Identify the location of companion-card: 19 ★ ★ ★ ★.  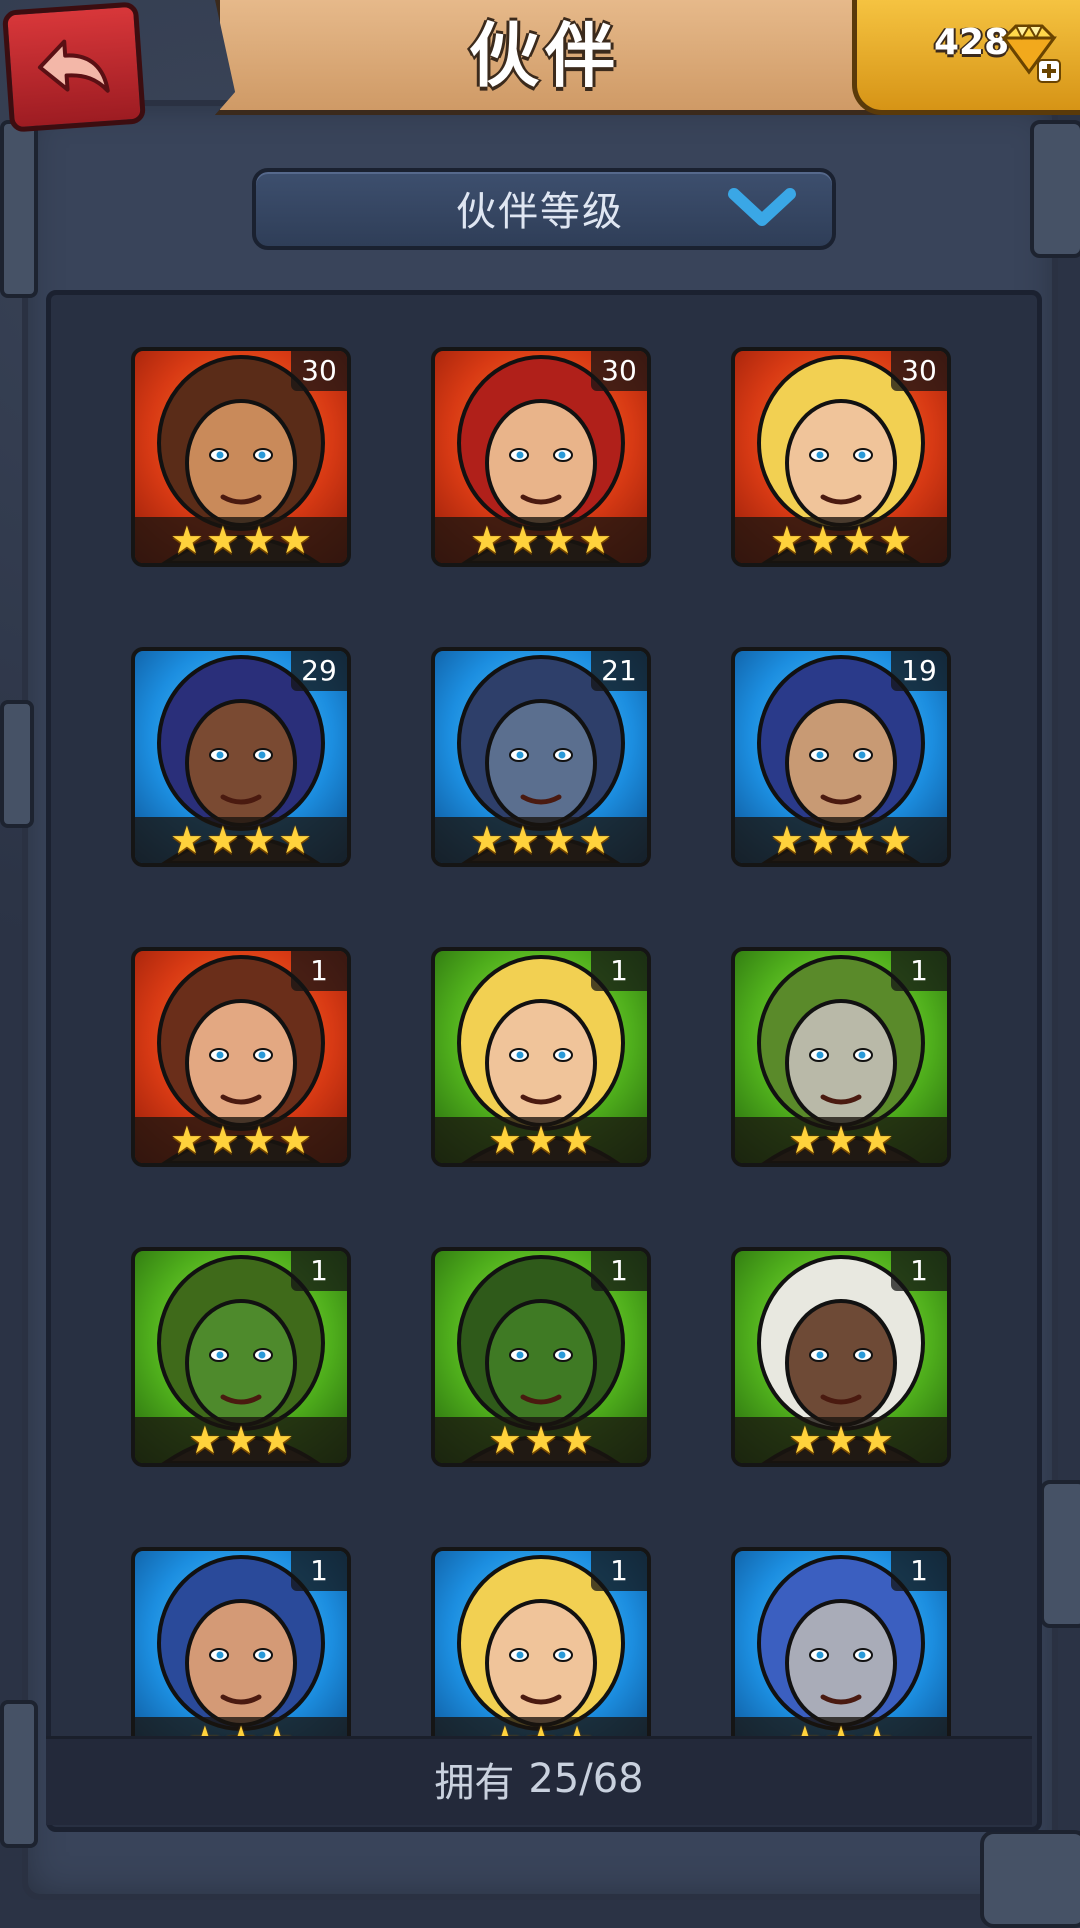
(841, 757).